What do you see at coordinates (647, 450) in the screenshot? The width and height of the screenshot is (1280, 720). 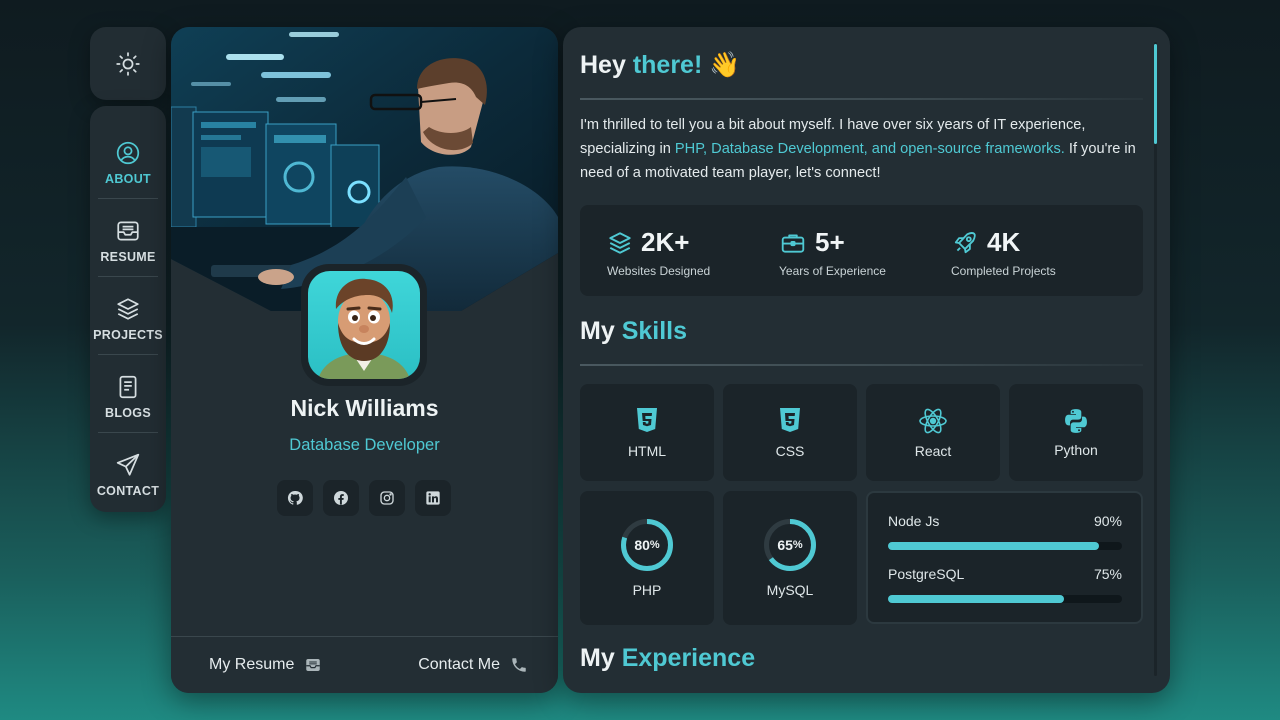 I see `skill-name: HTML` at bounding box center [647, 450].